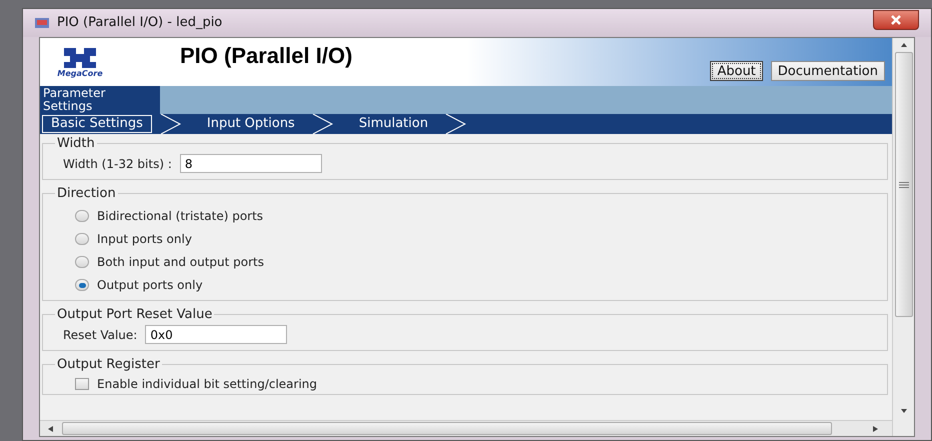  I want to click on group-title: Direction, so click(86, 193).